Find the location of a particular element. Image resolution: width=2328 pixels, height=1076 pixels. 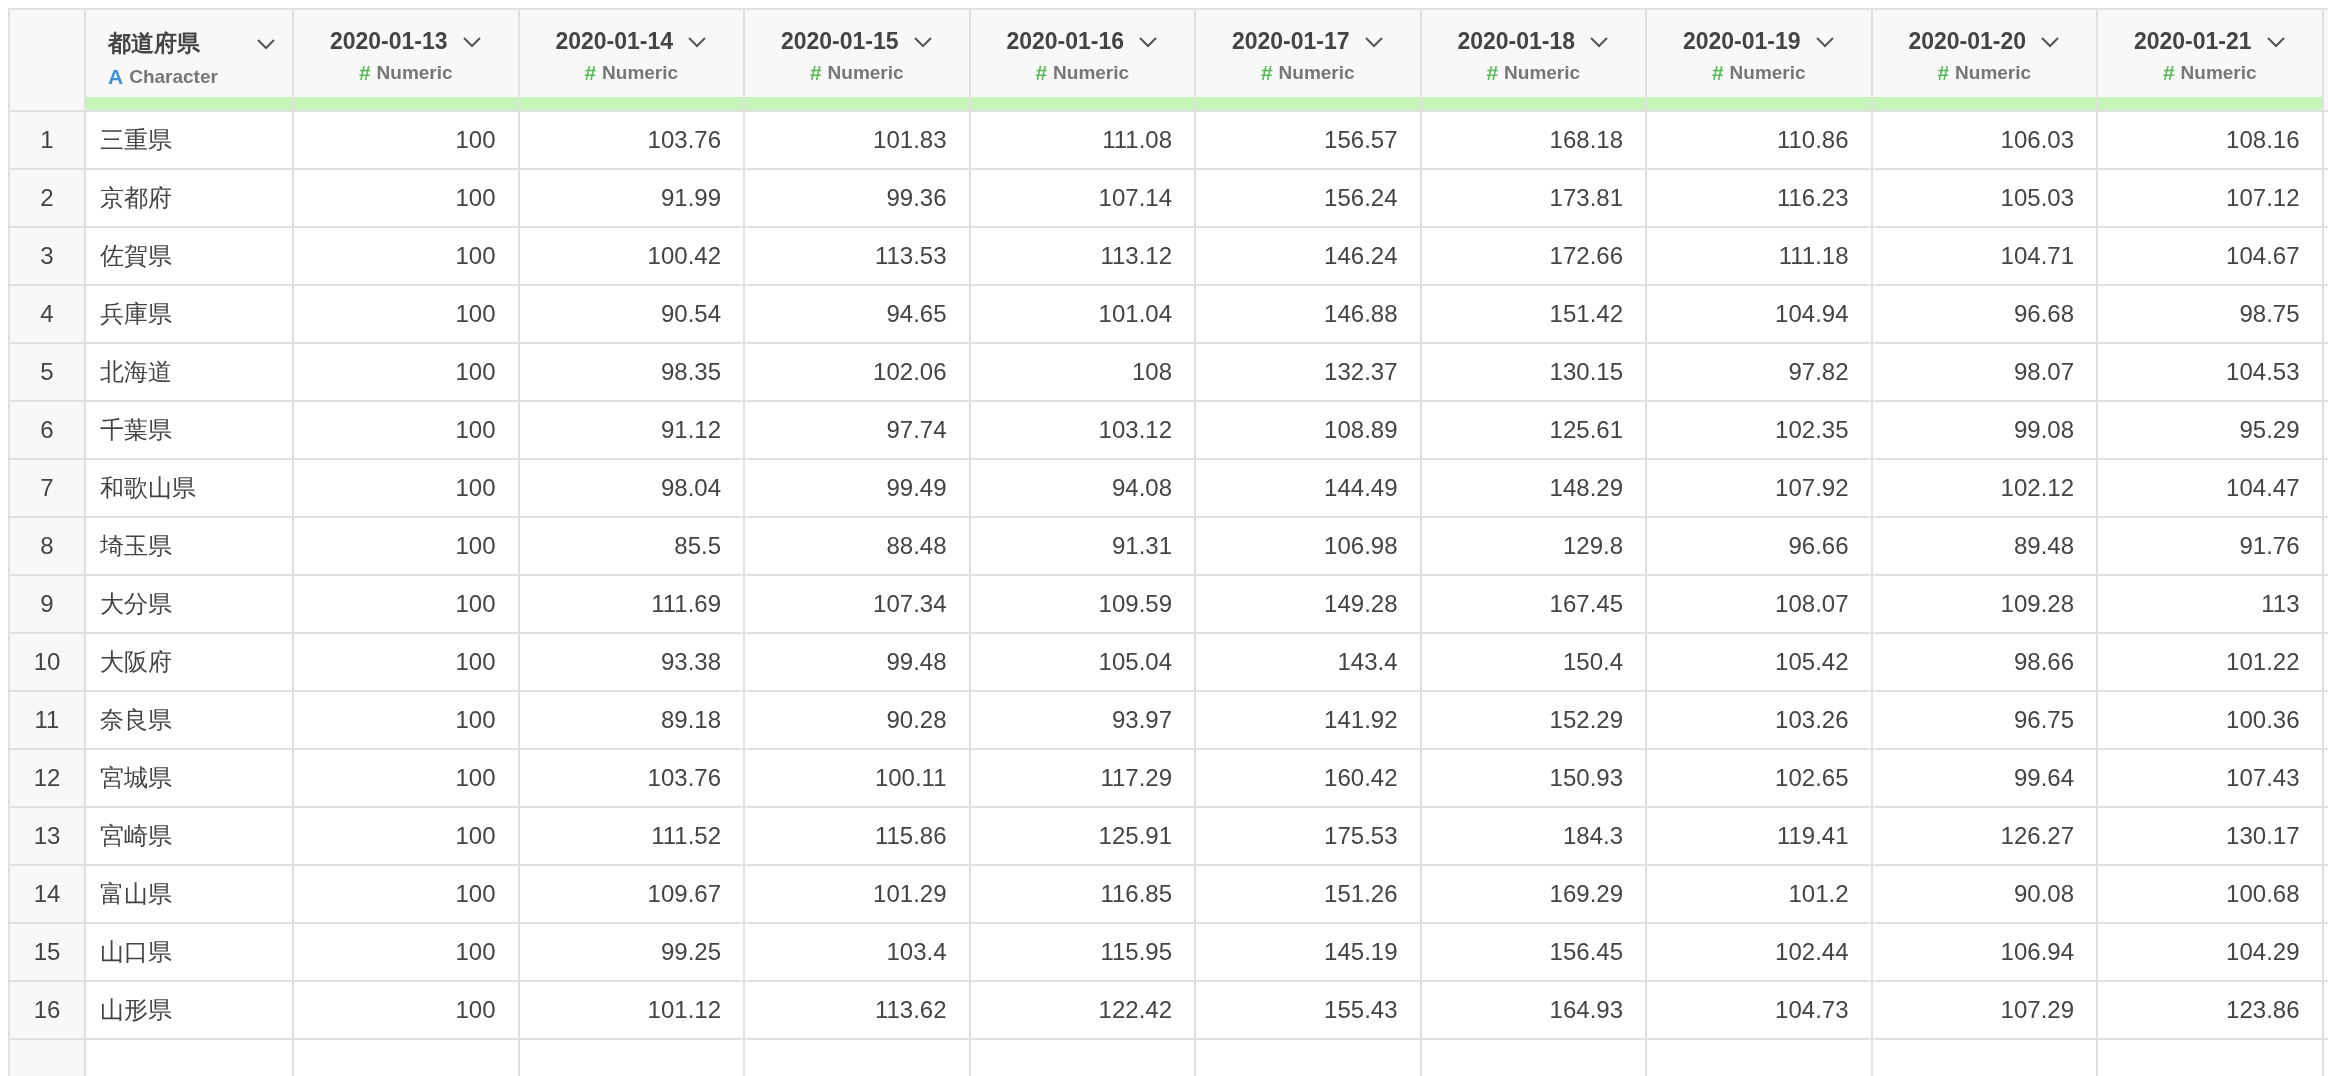

table-cell: 102.06 is located at coordinates (857, 372).